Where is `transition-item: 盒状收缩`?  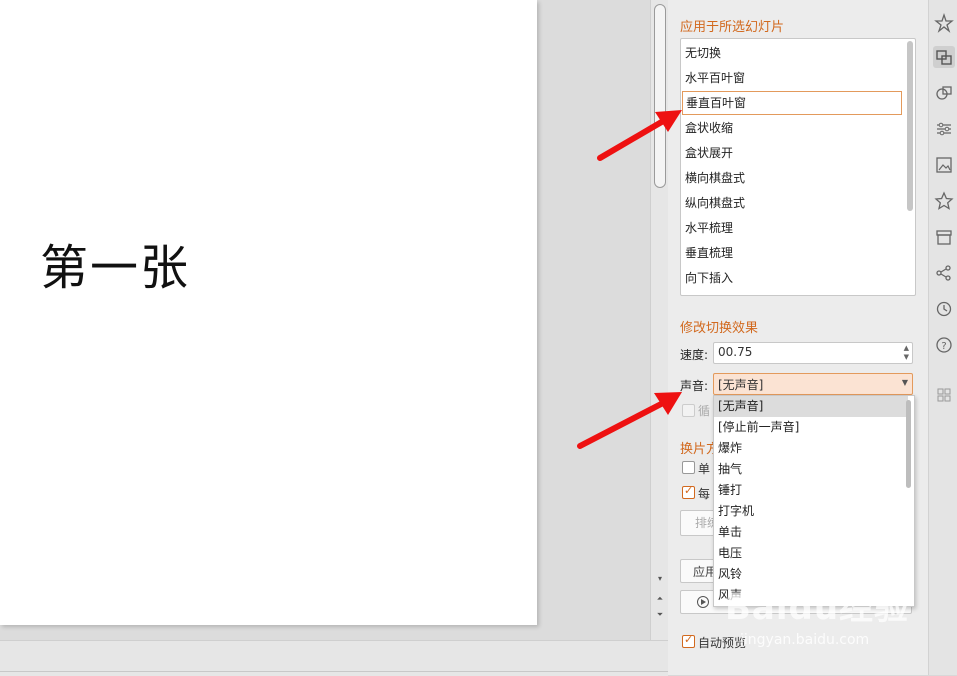
transition-item: 盒状收缩 is located at coordinates (793, 128).